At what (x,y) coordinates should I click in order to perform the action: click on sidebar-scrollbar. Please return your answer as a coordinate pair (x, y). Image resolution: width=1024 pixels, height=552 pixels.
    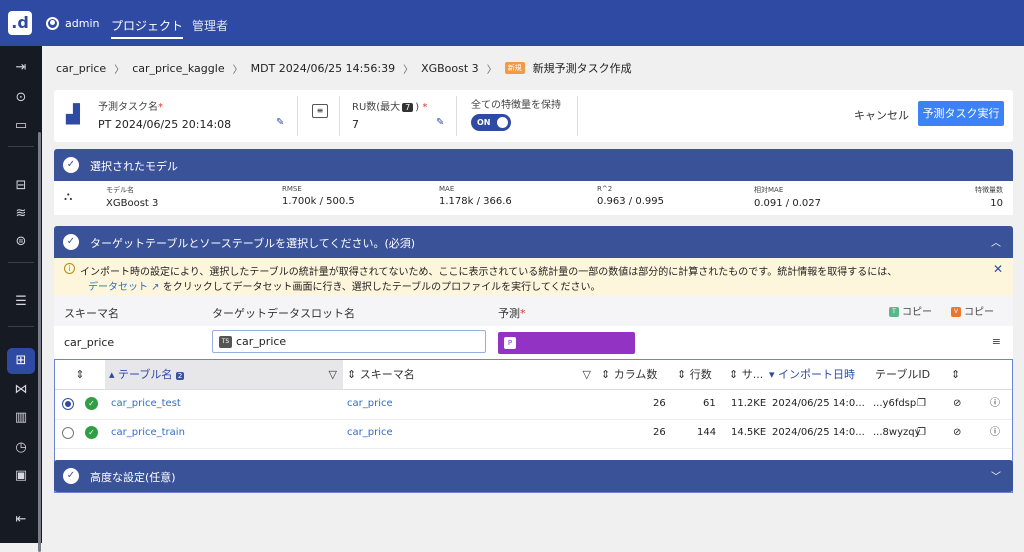
    Looking at the image, I should click on (39, 342).